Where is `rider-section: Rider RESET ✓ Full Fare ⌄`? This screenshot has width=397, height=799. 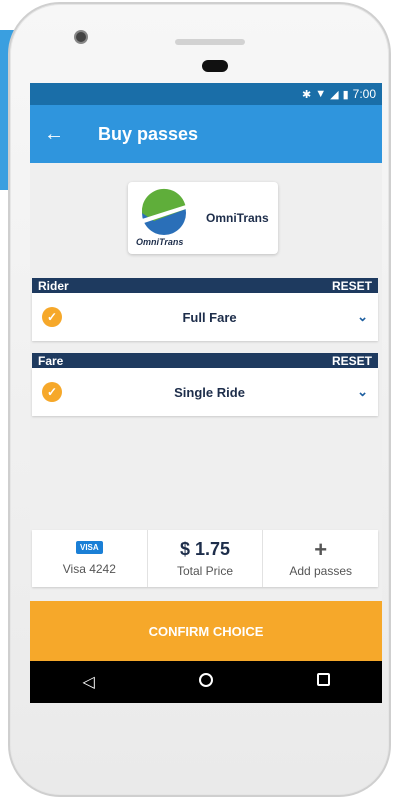 rider-section: Rider RESET ✓ Full Fare ⌄ is located at coordinates (205, 309).